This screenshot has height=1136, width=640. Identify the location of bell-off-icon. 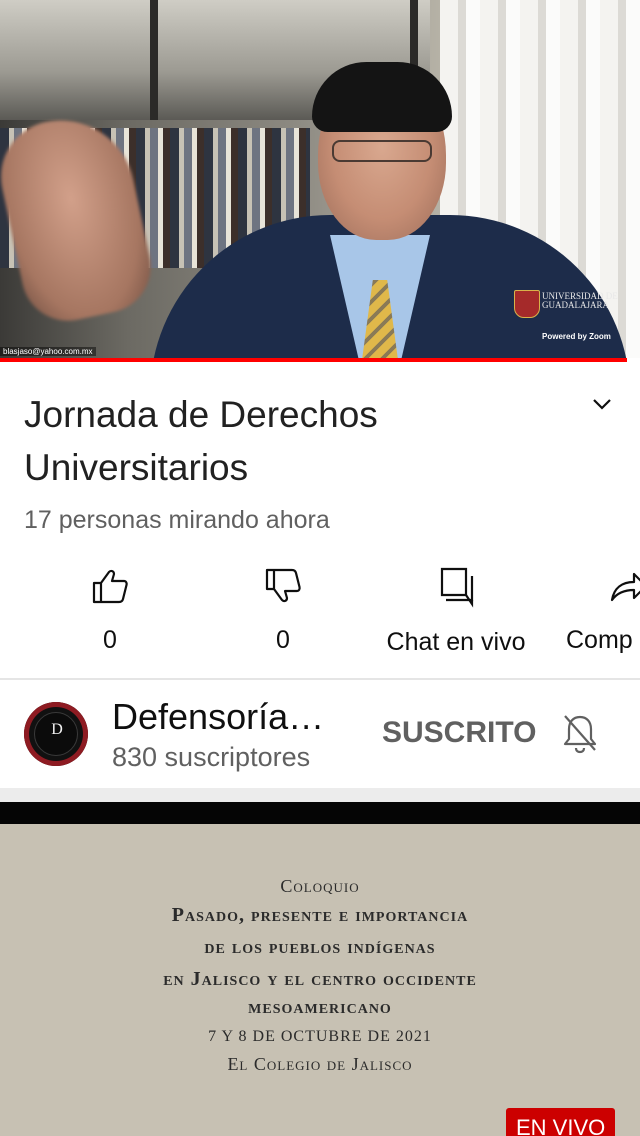
(580, 733).